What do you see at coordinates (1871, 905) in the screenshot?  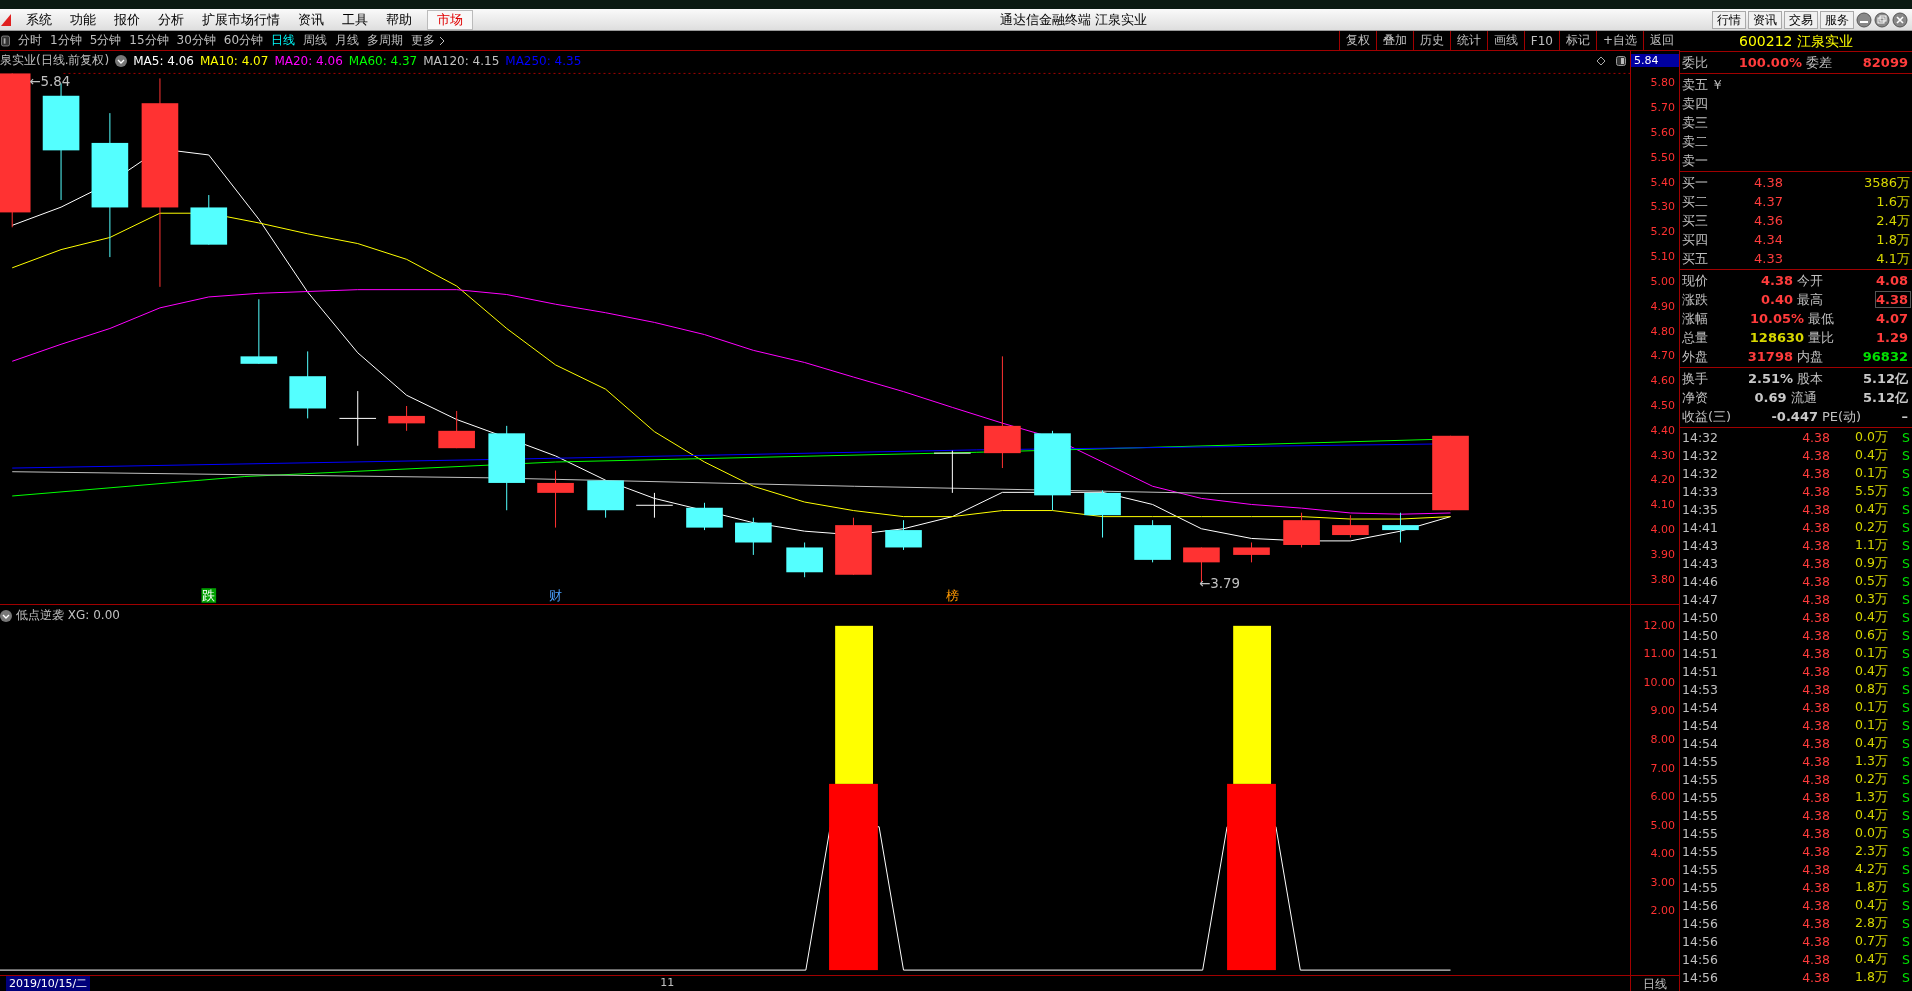 I see `tick-volume: 0.4万` at bounding box center [1871, 905].